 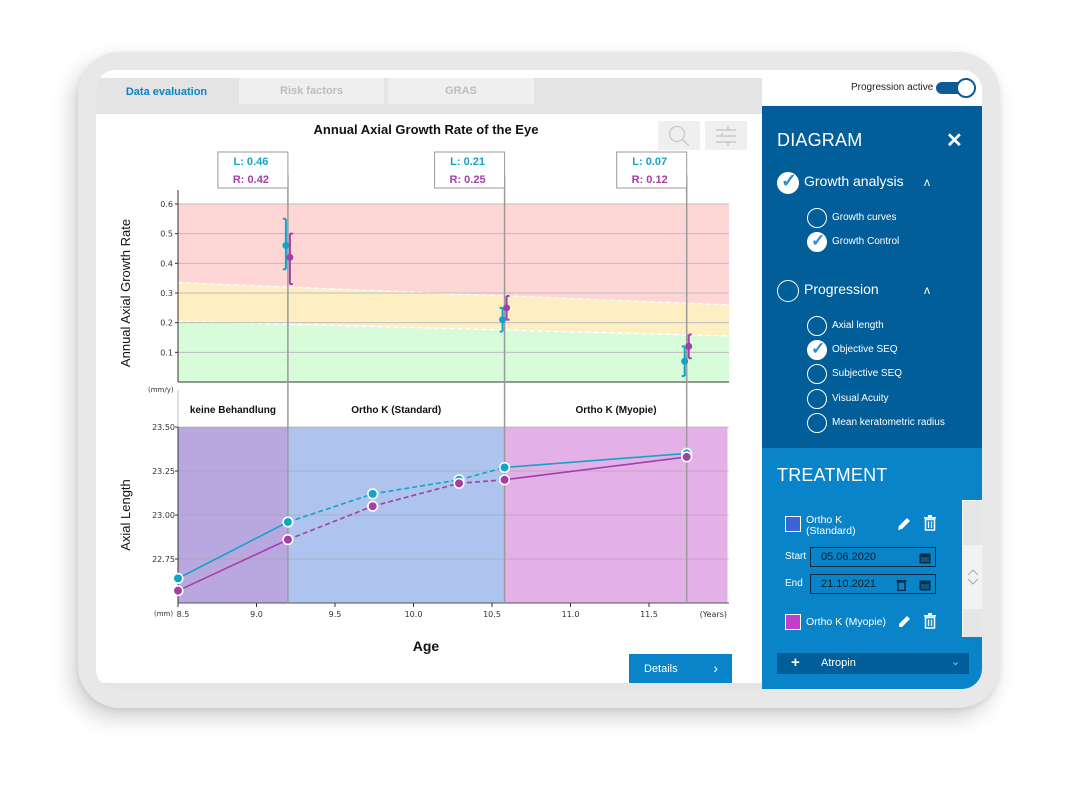 What do you see at coordinates (166, 352) in the screenshot?
I see `y-tick-label: 0.1` at bounding box center [166, 352].